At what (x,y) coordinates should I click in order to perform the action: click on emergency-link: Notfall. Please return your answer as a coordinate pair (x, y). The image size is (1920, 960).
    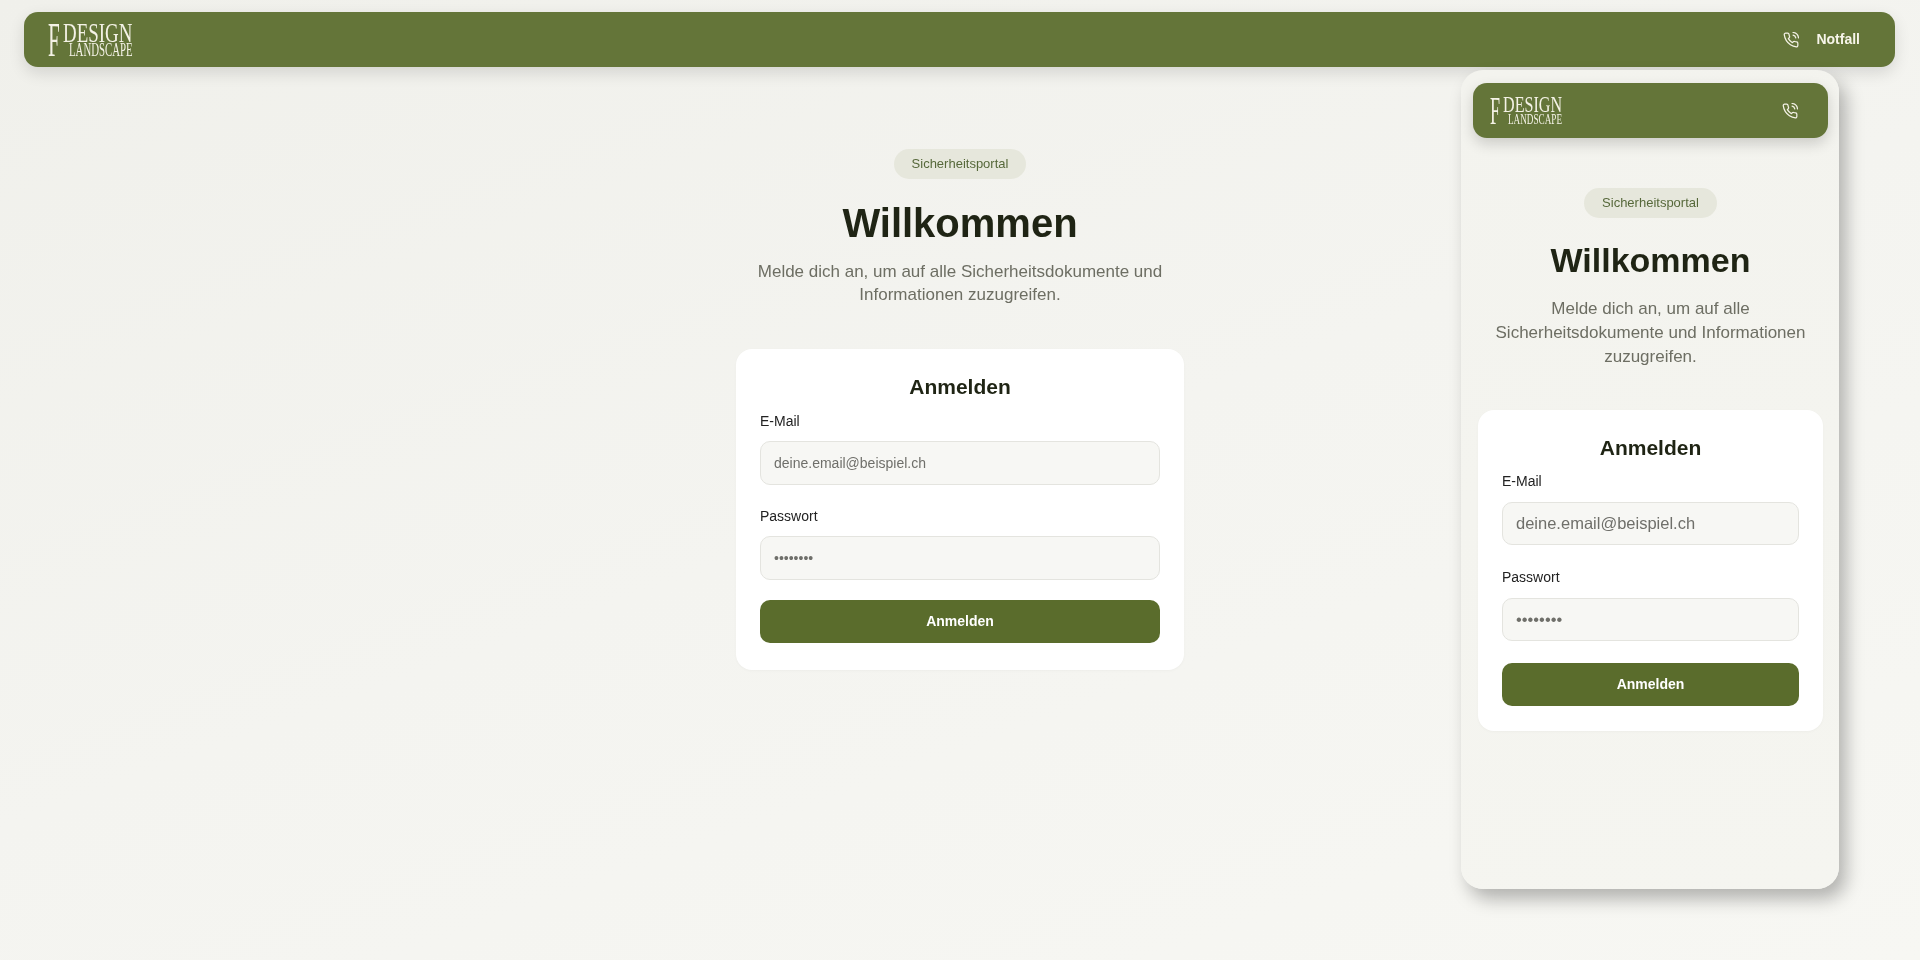
    Looking at the image, I should click on (1821, 39).